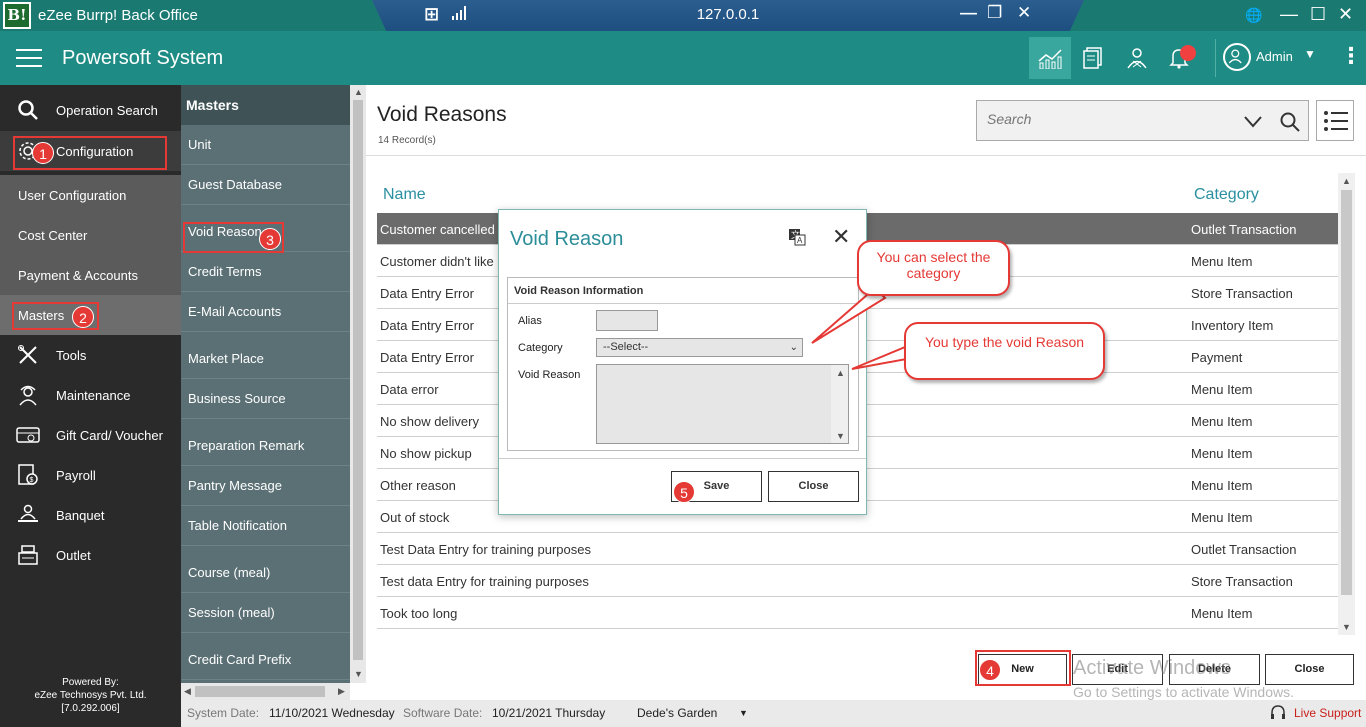  Describe the element at coordinates (90, 708) in the screenshot. I see `app-version: [7.0.292.006]` at that location.